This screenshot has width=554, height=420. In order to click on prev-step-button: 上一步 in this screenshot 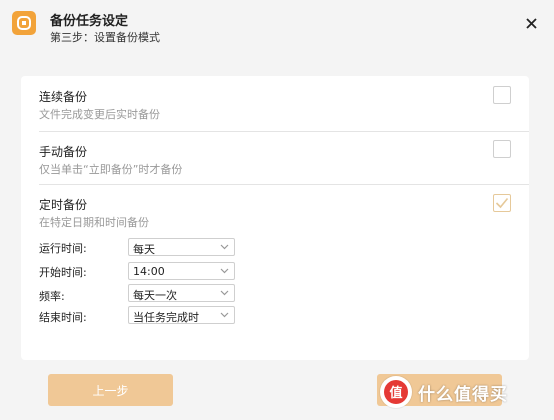, I will do `click(110, 390)`.